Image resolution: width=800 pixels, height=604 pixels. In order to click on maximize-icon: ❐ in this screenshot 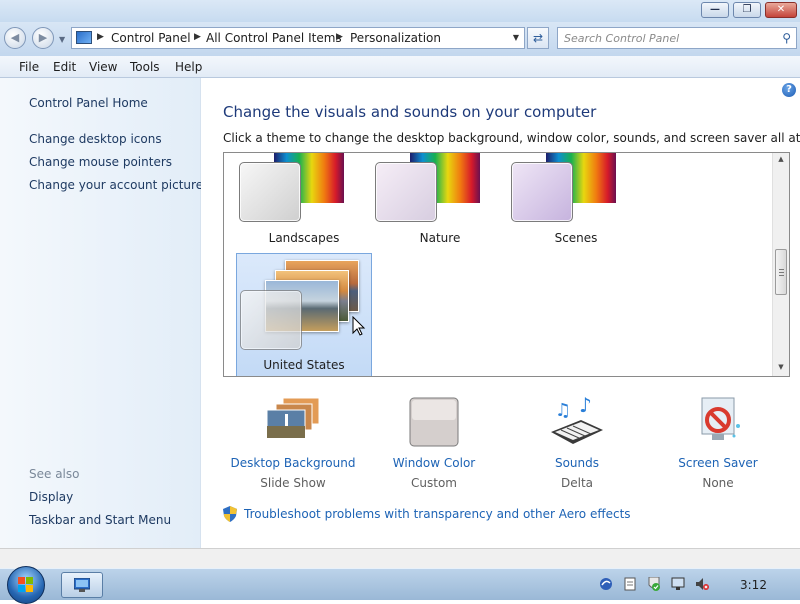, I will do `click(747, 9)`.